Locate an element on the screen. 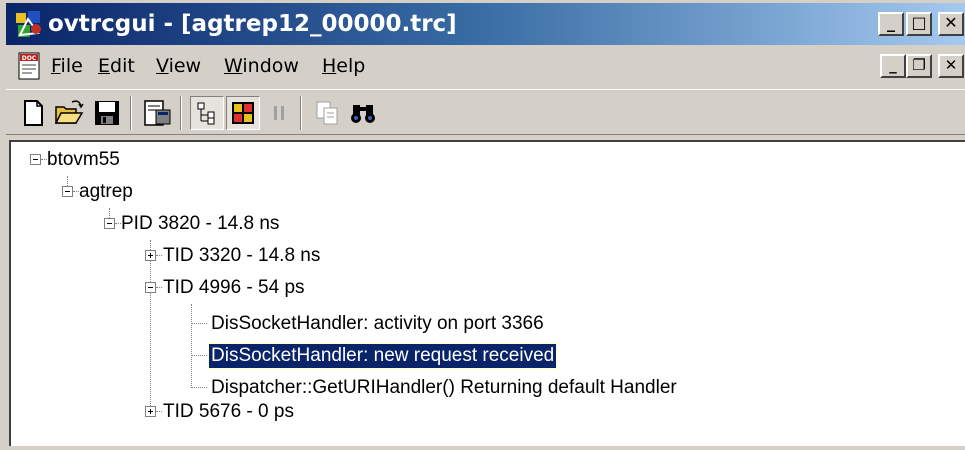  toolbar is located at coordinates (485, 112).